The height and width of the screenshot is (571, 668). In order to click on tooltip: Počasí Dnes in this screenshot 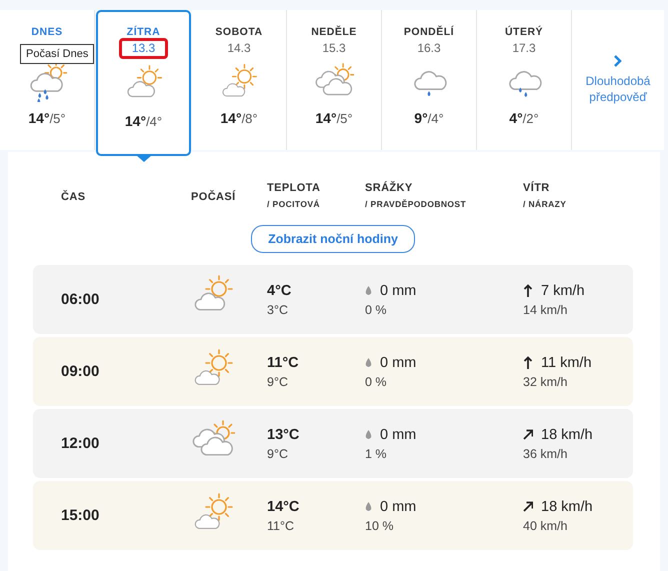, I will do `click(57, 54)`.